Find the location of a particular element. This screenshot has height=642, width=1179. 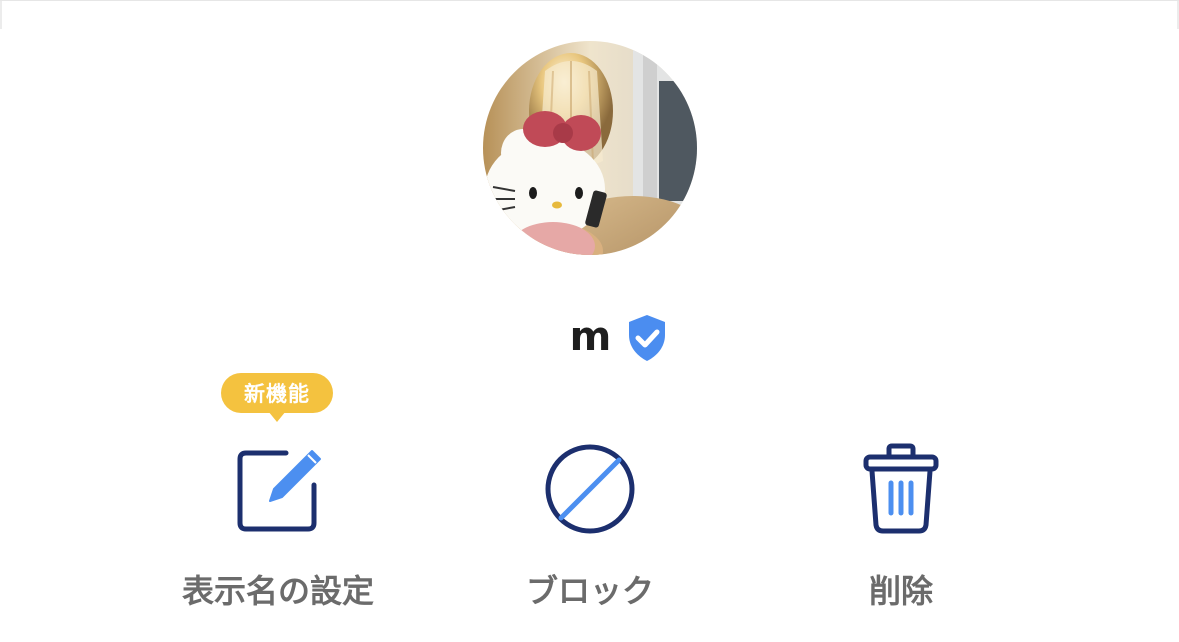

profile-name-row: m is located at coordinates (589, 337).